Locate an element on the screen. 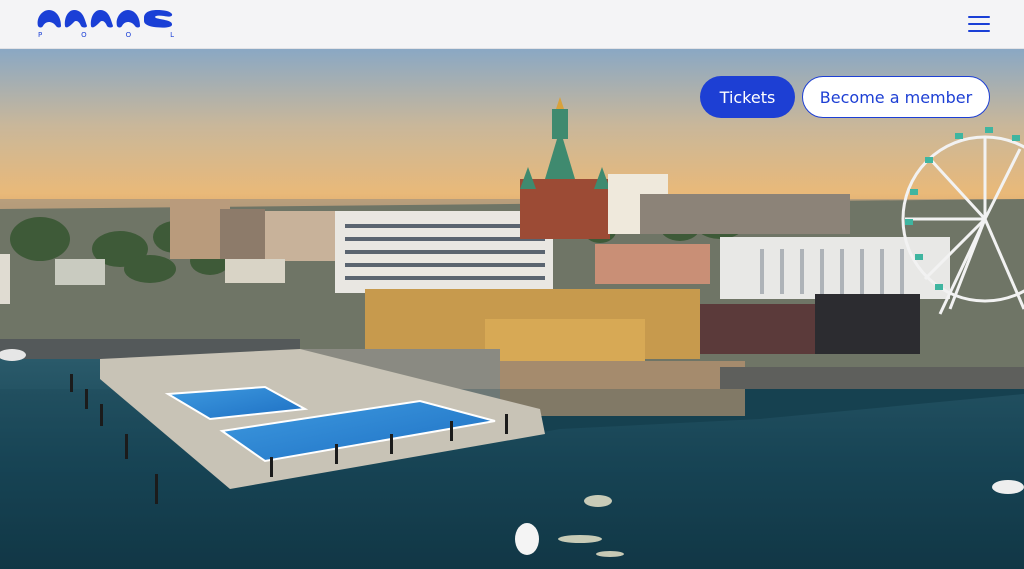 Image resolution: width=1024 pixels, height=569 pixels. logo-subtitle: P O O L is located at coordinates (106, 35).